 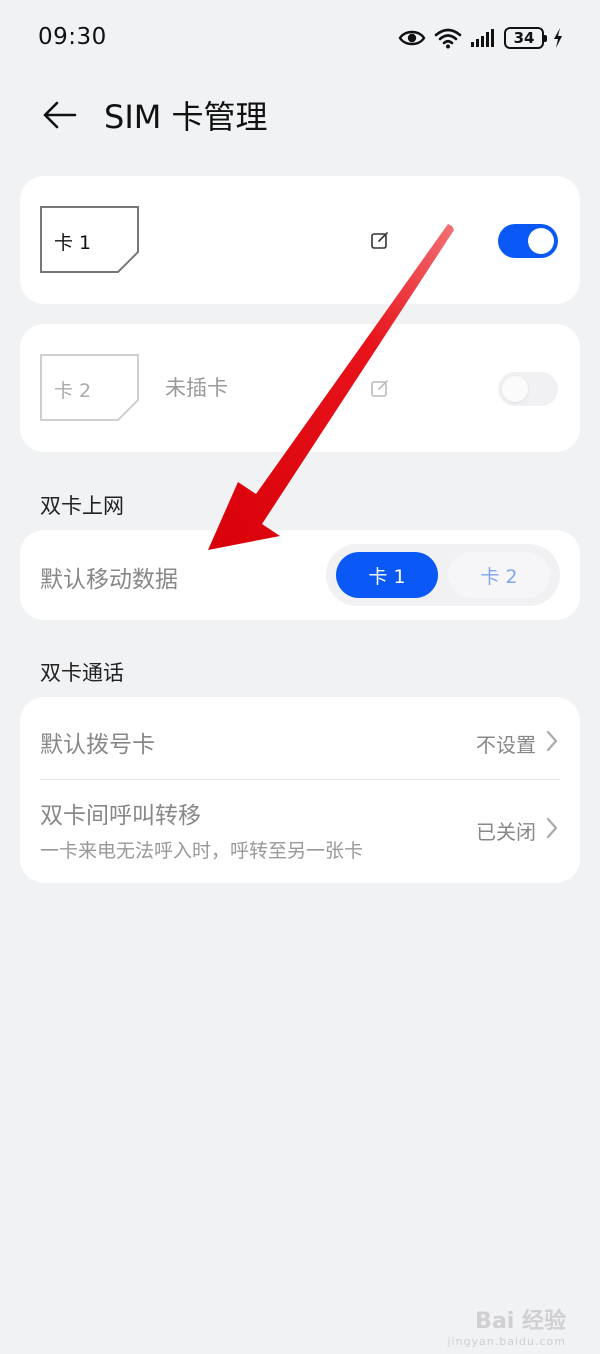 I want to click on sim-card-2-toggle, so click(x=528, y=389).